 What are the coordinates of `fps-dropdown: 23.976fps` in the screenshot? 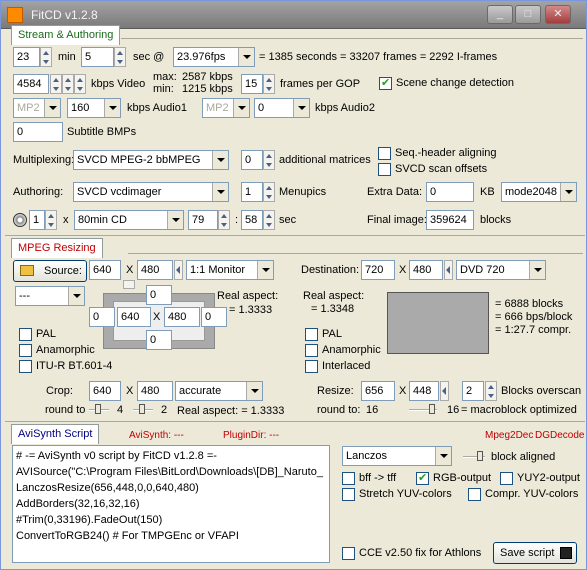 It's located at (214, 57).